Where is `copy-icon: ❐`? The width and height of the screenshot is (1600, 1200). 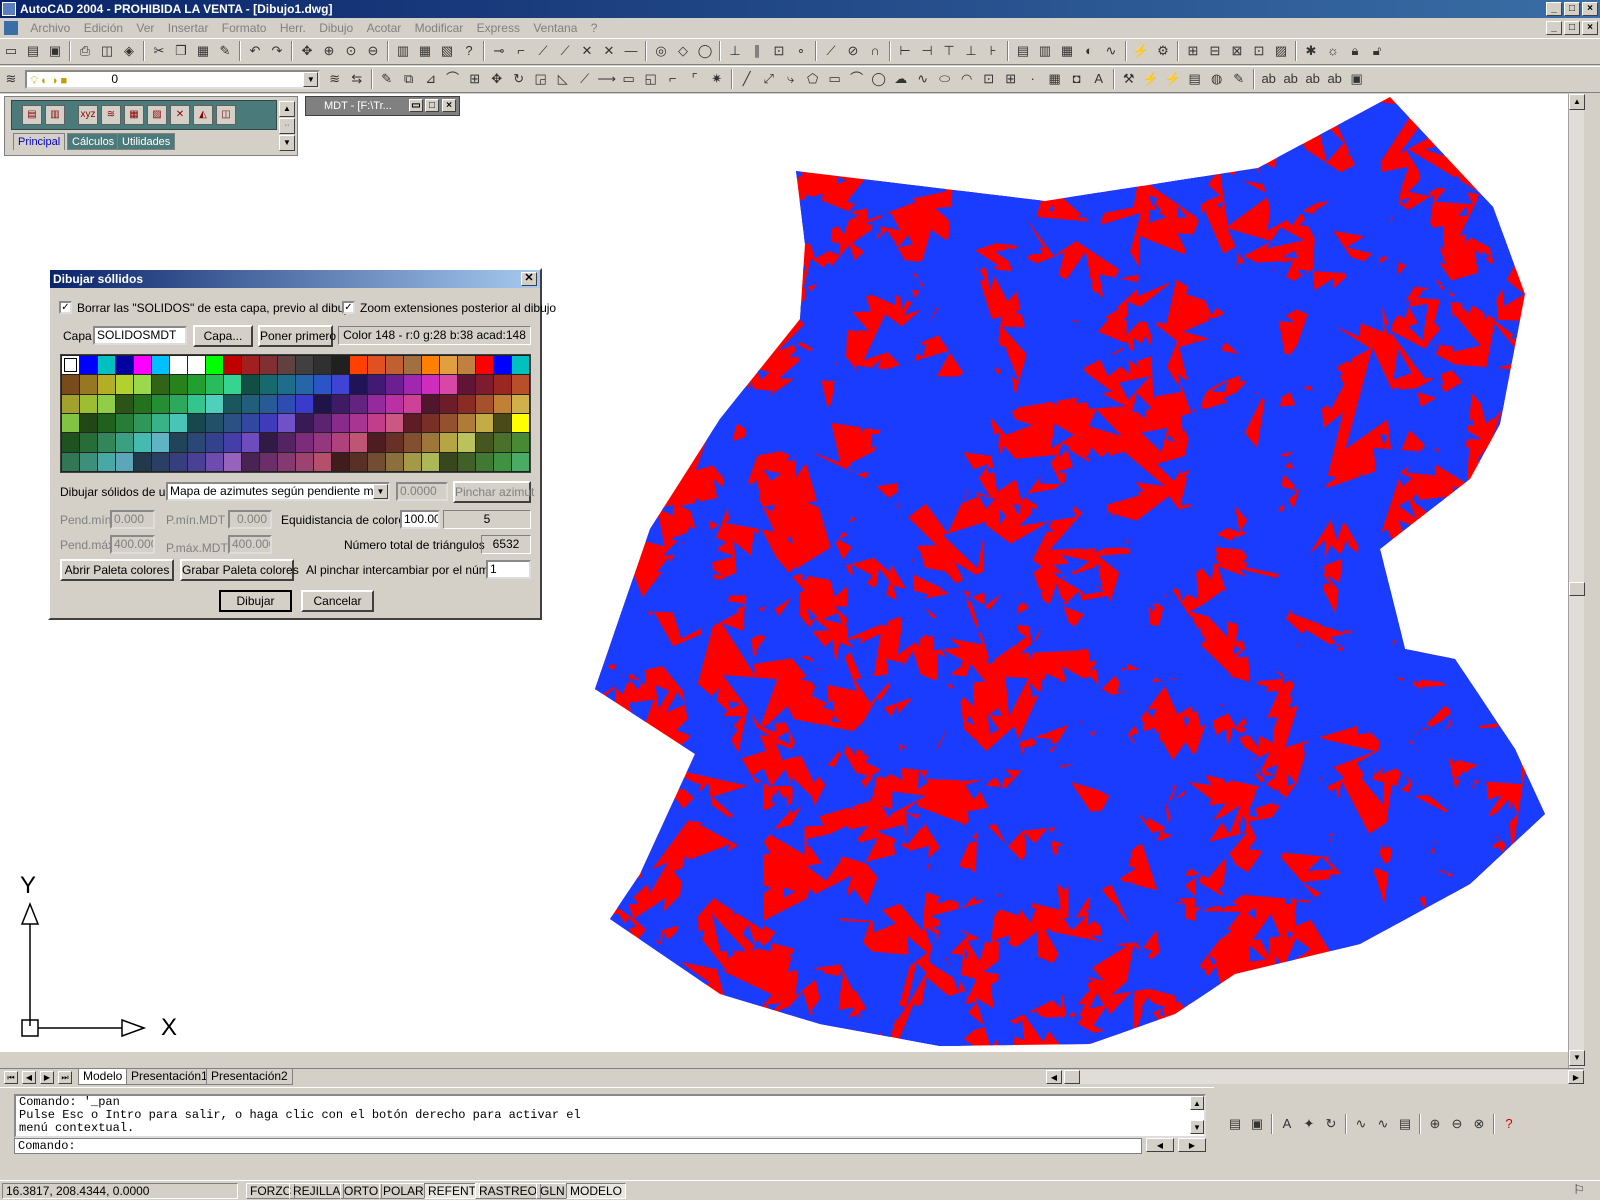
copy-icon: ❐ is located at coordinates (181, 51).